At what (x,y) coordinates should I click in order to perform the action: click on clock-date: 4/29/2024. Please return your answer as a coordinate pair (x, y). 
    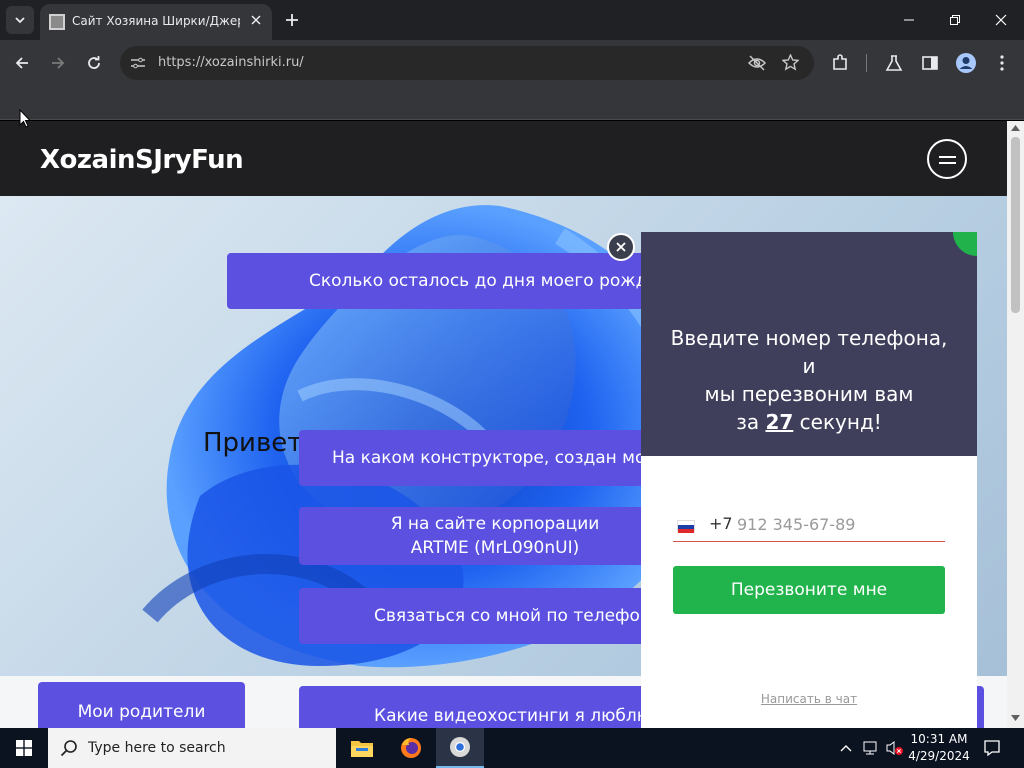
    Looking at the image, I should click on (939, 756).